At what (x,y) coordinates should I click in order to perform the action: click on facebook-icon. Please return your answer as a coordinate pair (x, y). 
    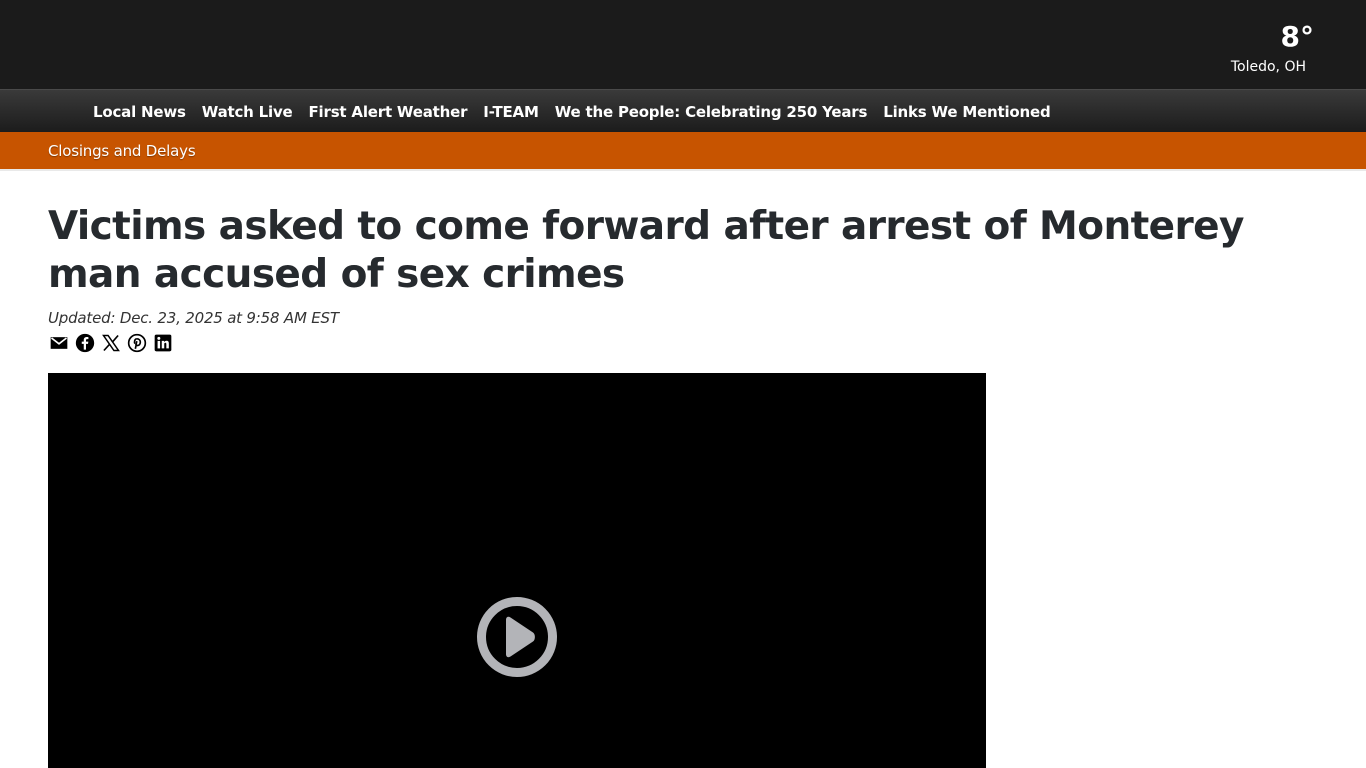
    Looking at the image, I should click on (85, 343).